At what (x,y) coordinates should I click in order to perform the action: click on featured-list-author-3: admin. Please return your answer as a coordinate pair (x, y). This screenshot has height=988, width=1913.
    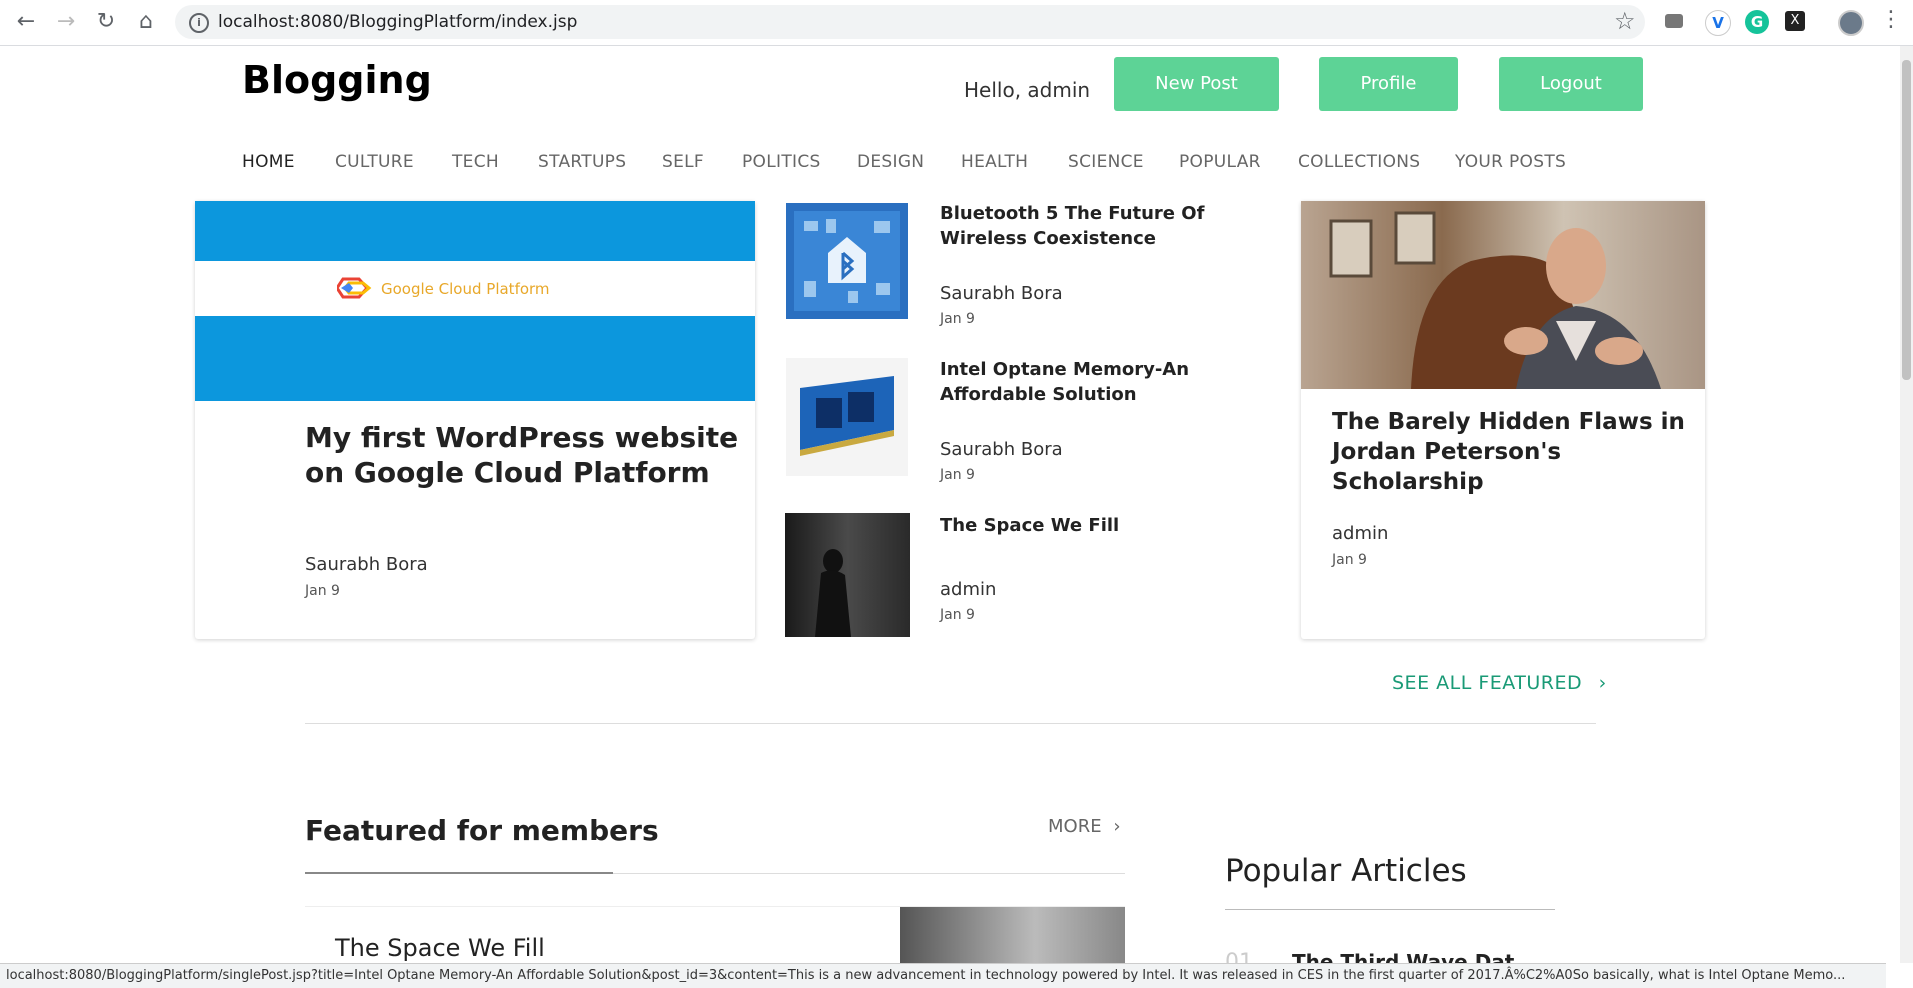
    Looking at the image, I should click on (968, 589).